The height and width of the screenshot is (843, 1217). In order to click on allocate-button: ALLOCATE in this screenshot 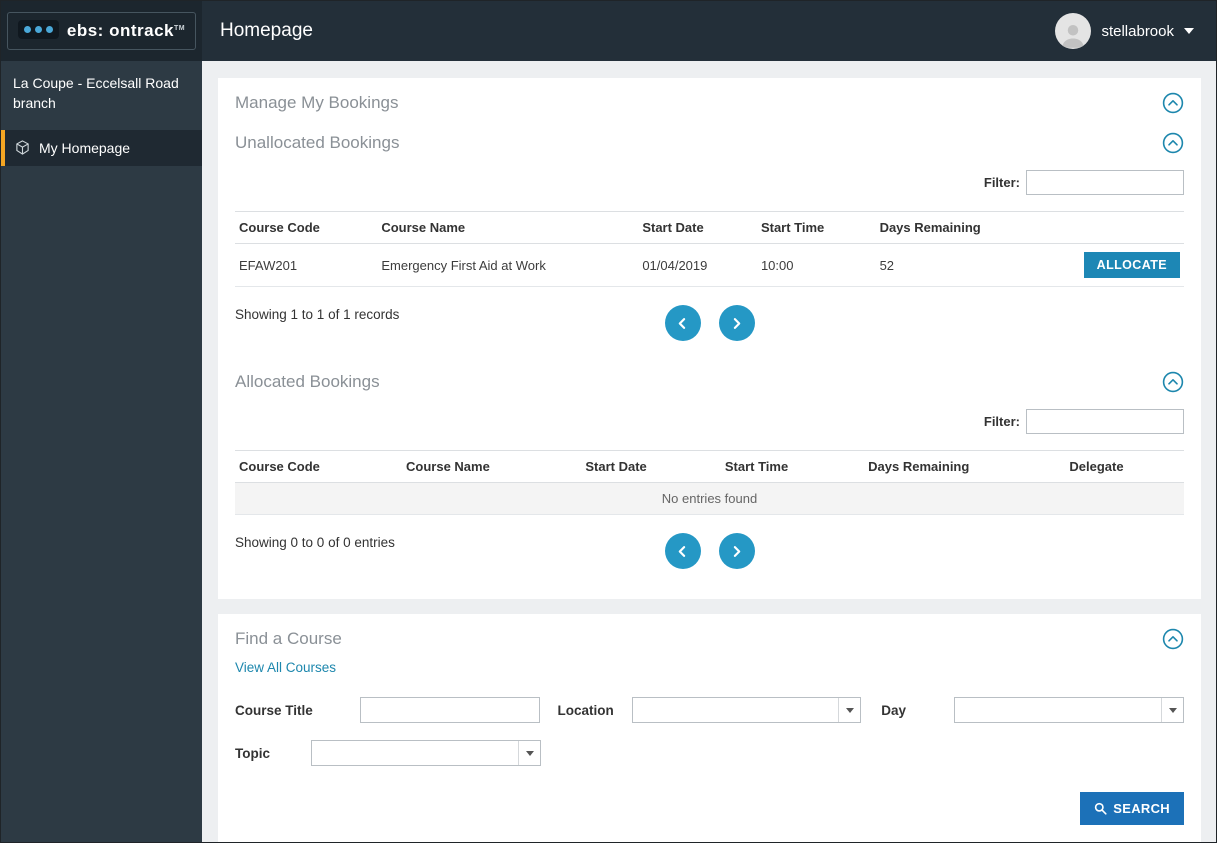, I will do `click(1131, 265)`.